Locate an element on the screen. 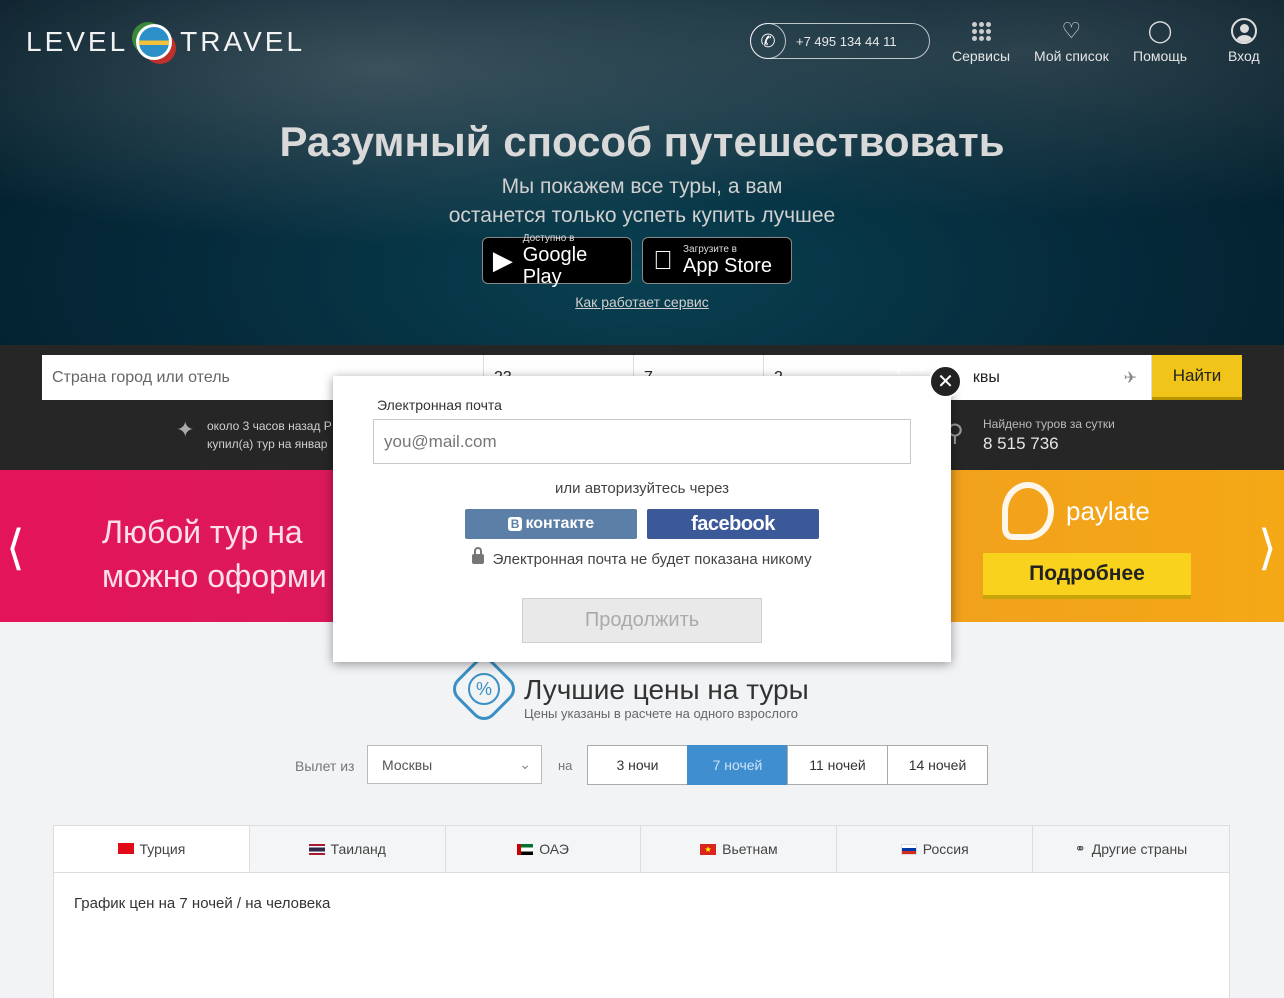  facebook-login-label: facebook is located at coordinates (733, 523).